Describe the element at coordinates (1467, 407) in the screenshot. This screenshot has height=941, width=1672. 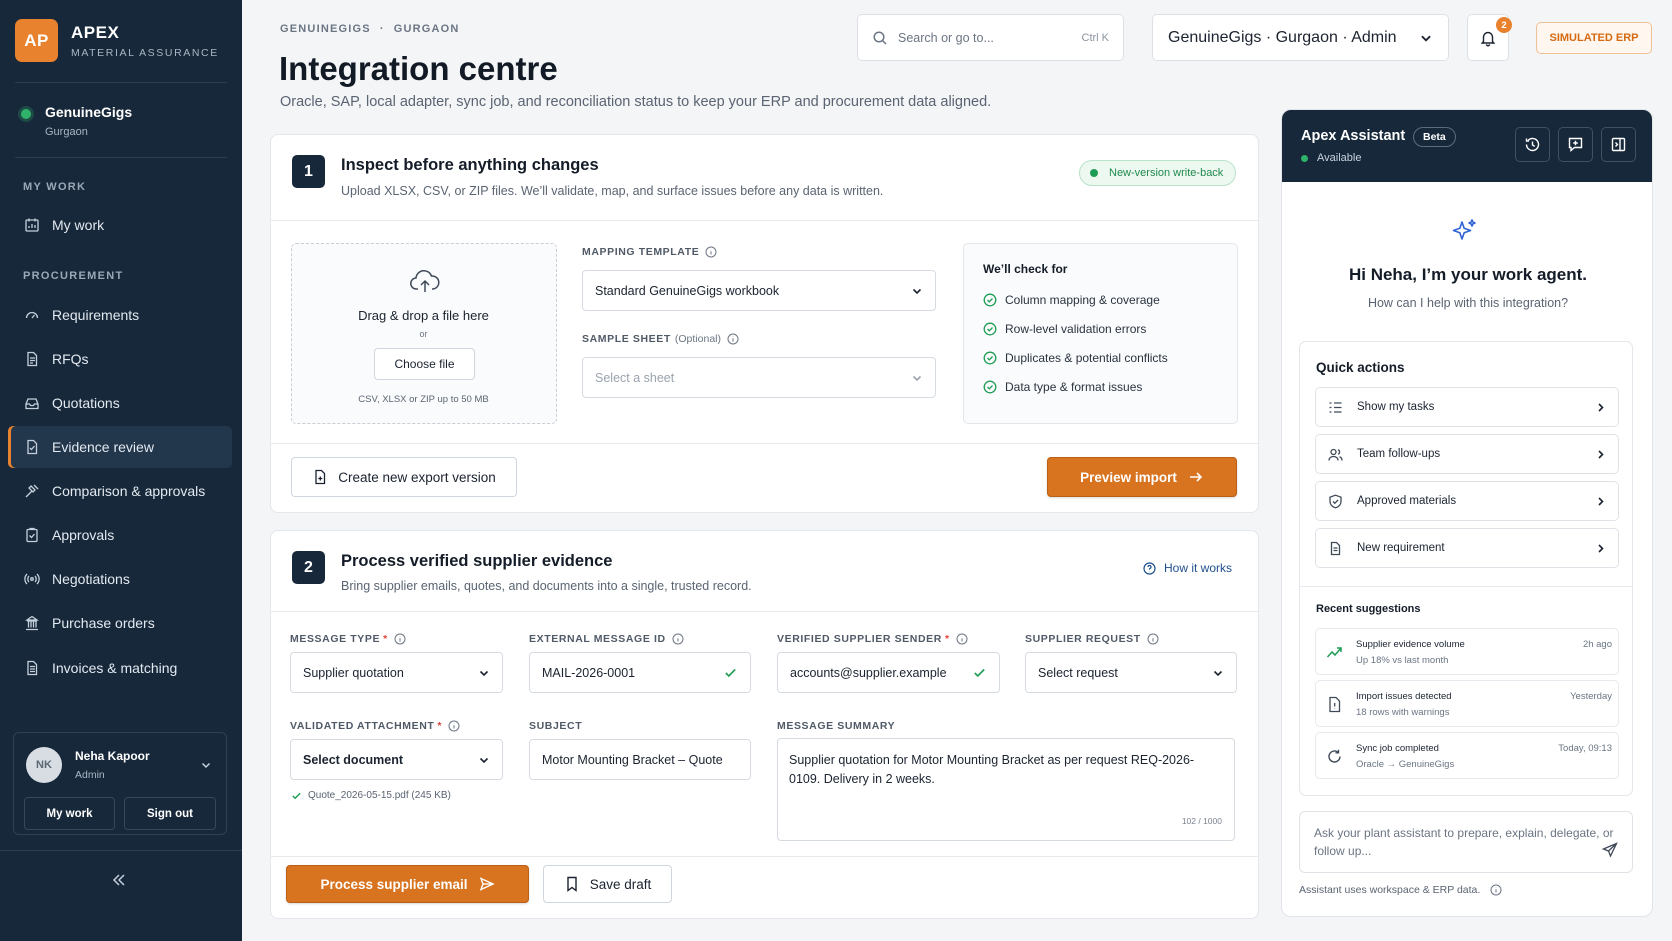
I see `quick-action-show-my-tasks: Show my tasks` at that location.